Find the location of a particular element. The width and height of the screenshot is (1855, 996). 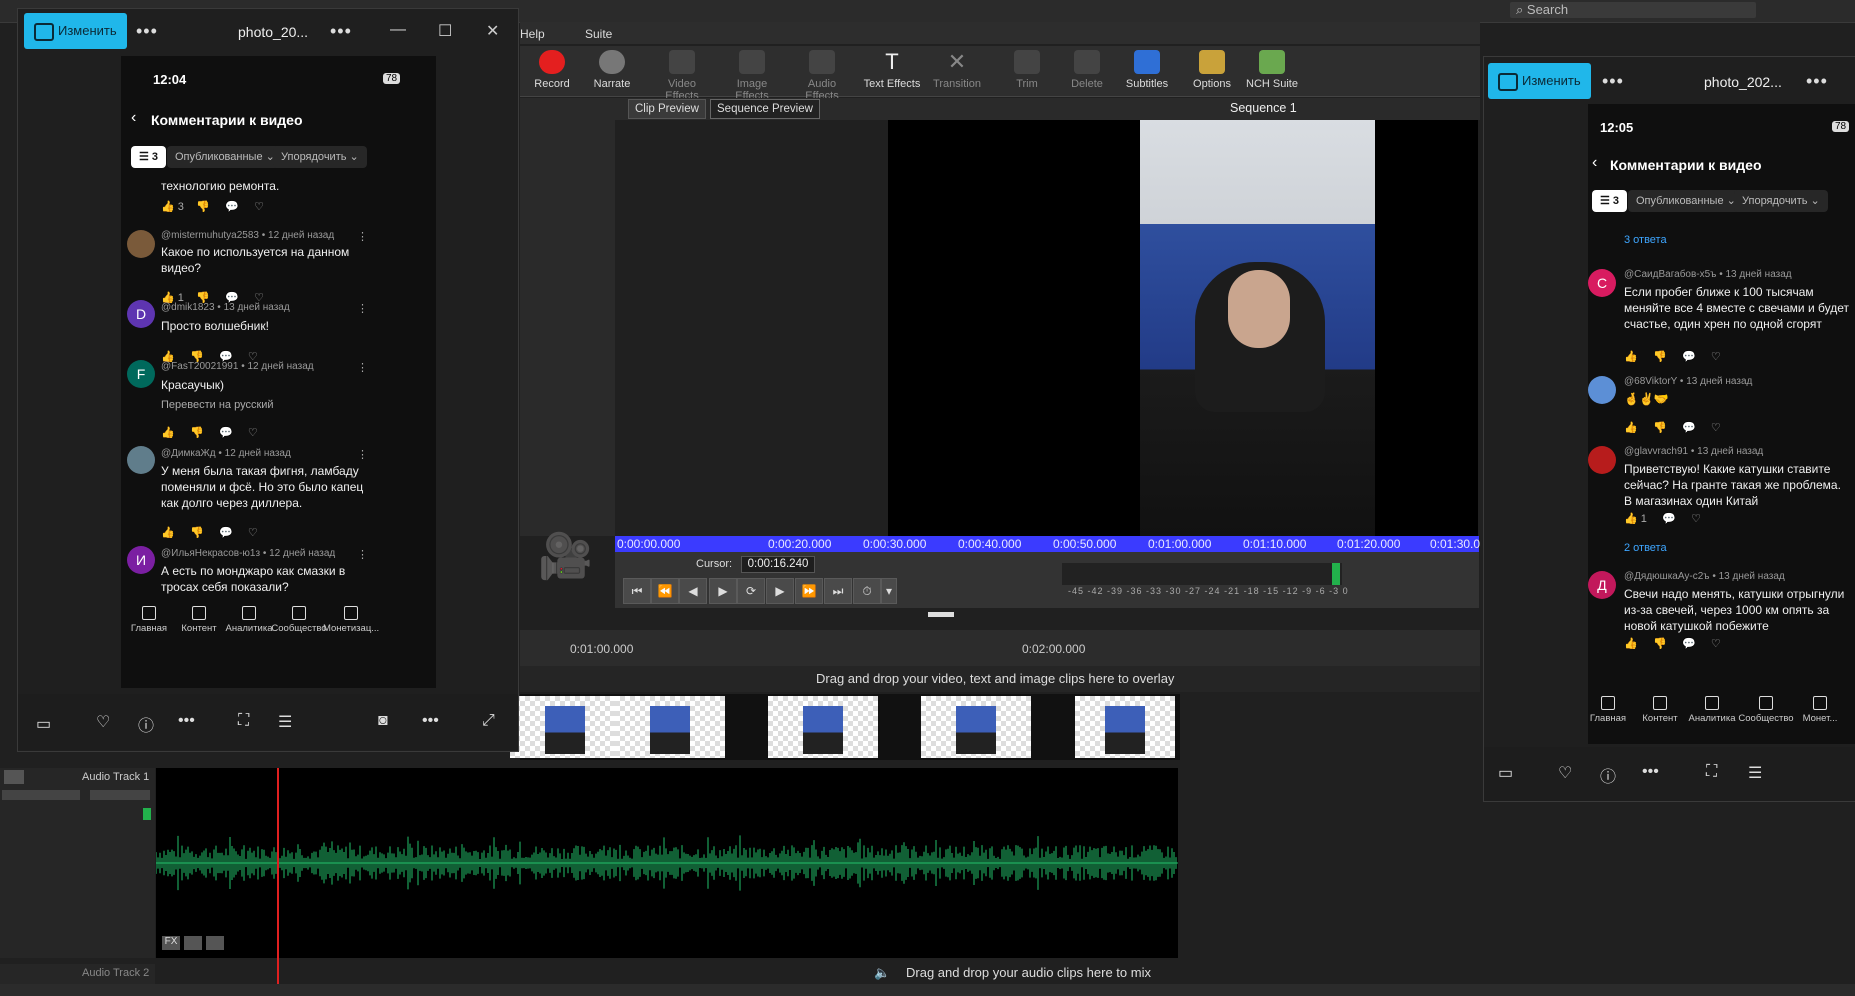

replies-link: 2 ответа is located at coordinates (1645, 548).